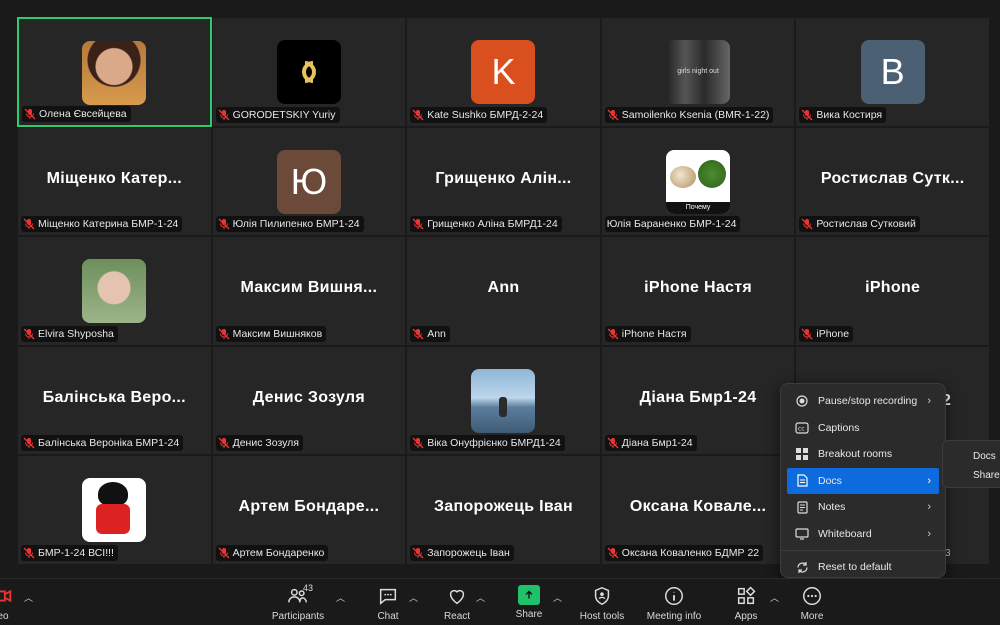 This screenshot has width=1000, height=625. What do you see at coordinates (602, 596) in the screenshot?
I see `shield-icon` at bounding box center [602, 596].